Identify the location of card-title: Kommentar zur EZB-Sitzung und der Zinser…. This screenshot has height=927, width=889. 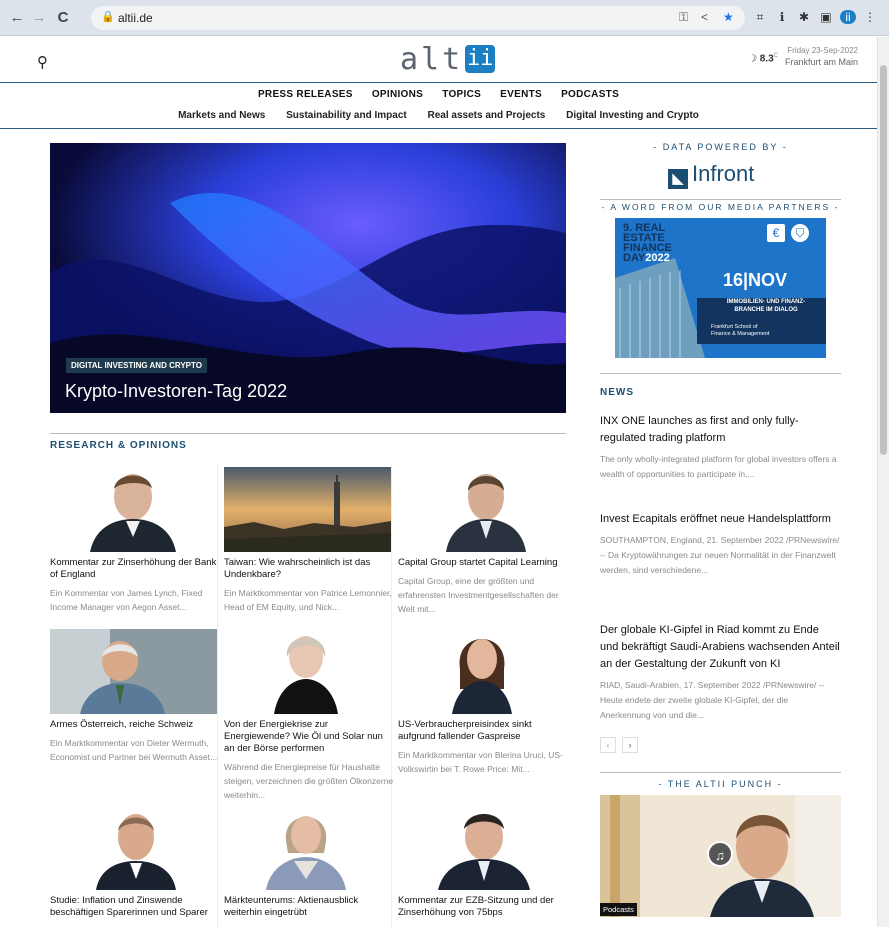
(484, 907).